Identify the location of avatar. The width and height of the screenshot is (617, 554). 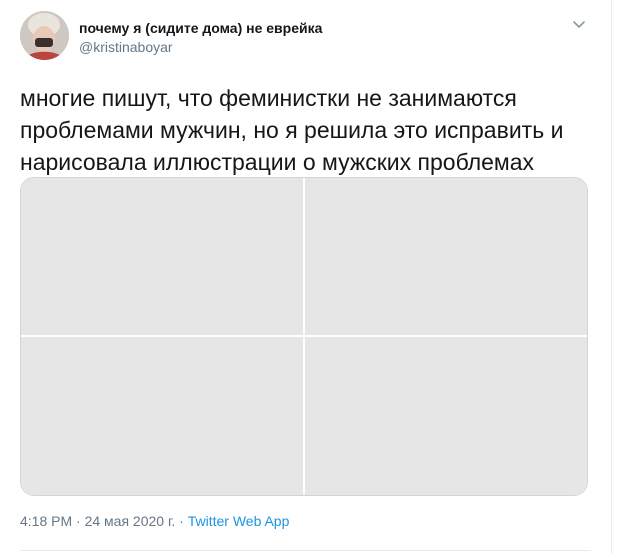
(44, 35).